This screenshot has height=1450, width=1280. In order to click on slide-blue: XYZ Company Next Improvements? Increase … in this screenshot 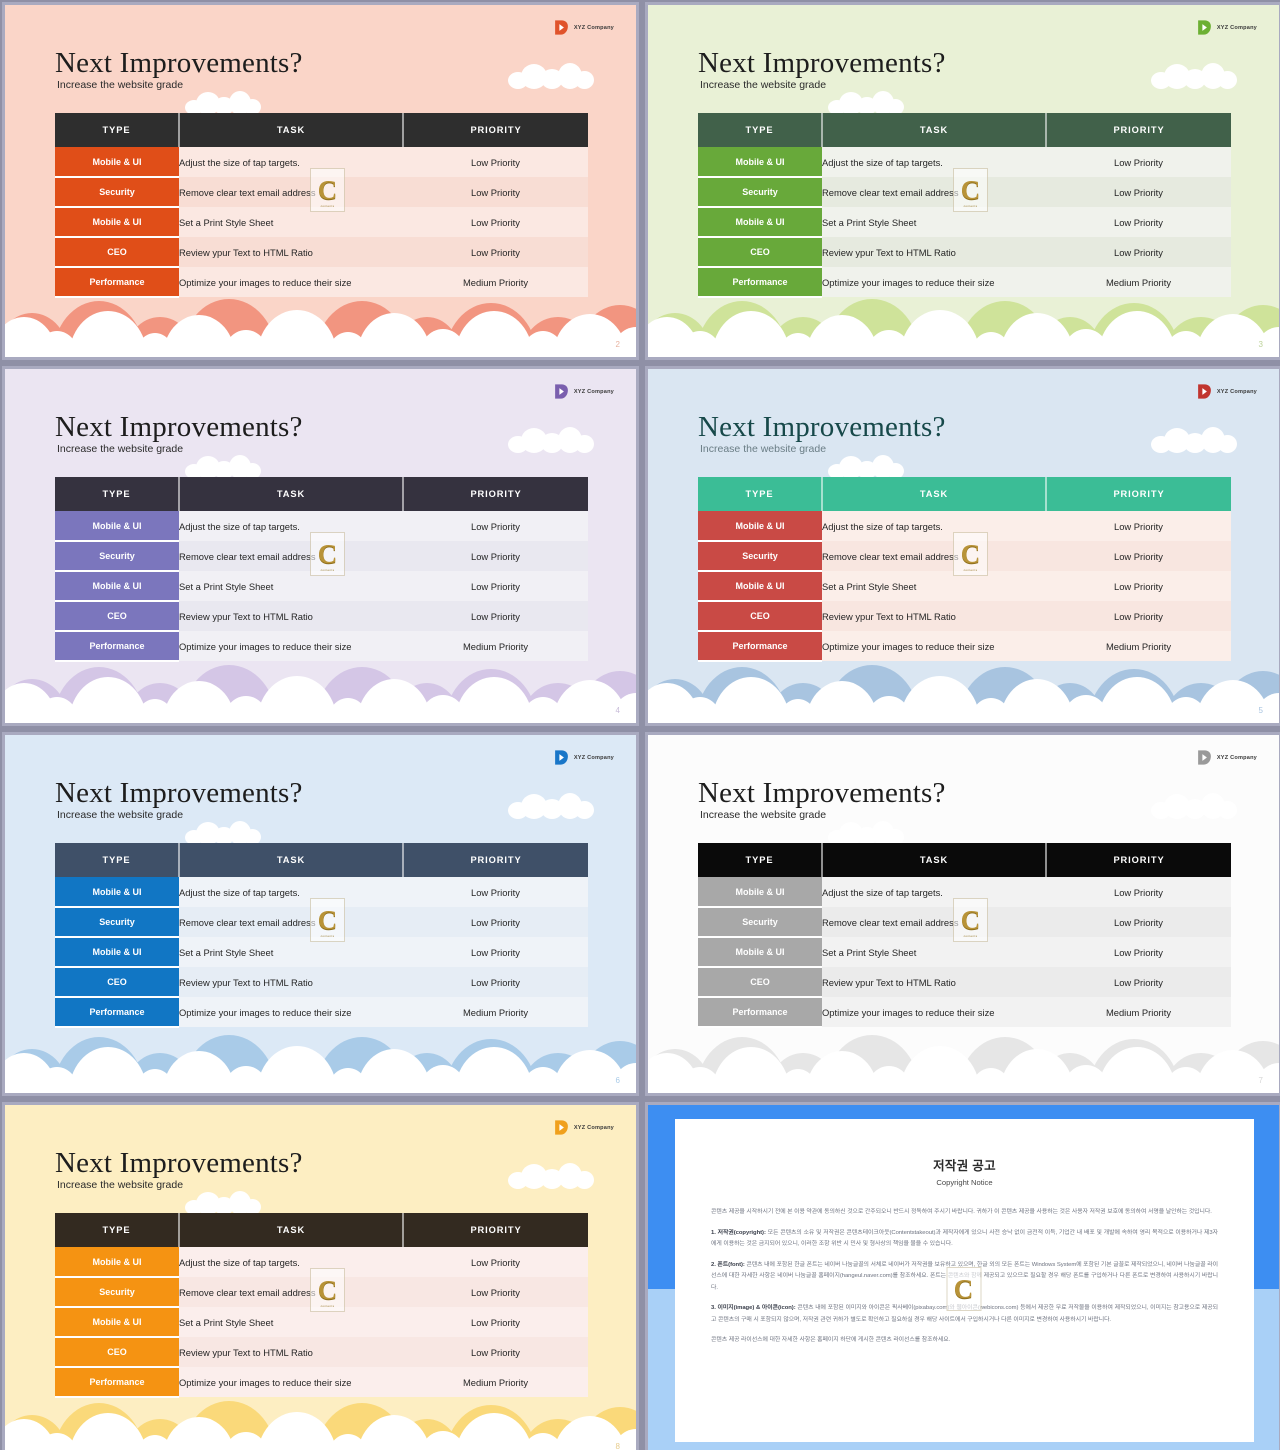, I will do `click(320, 914)`.